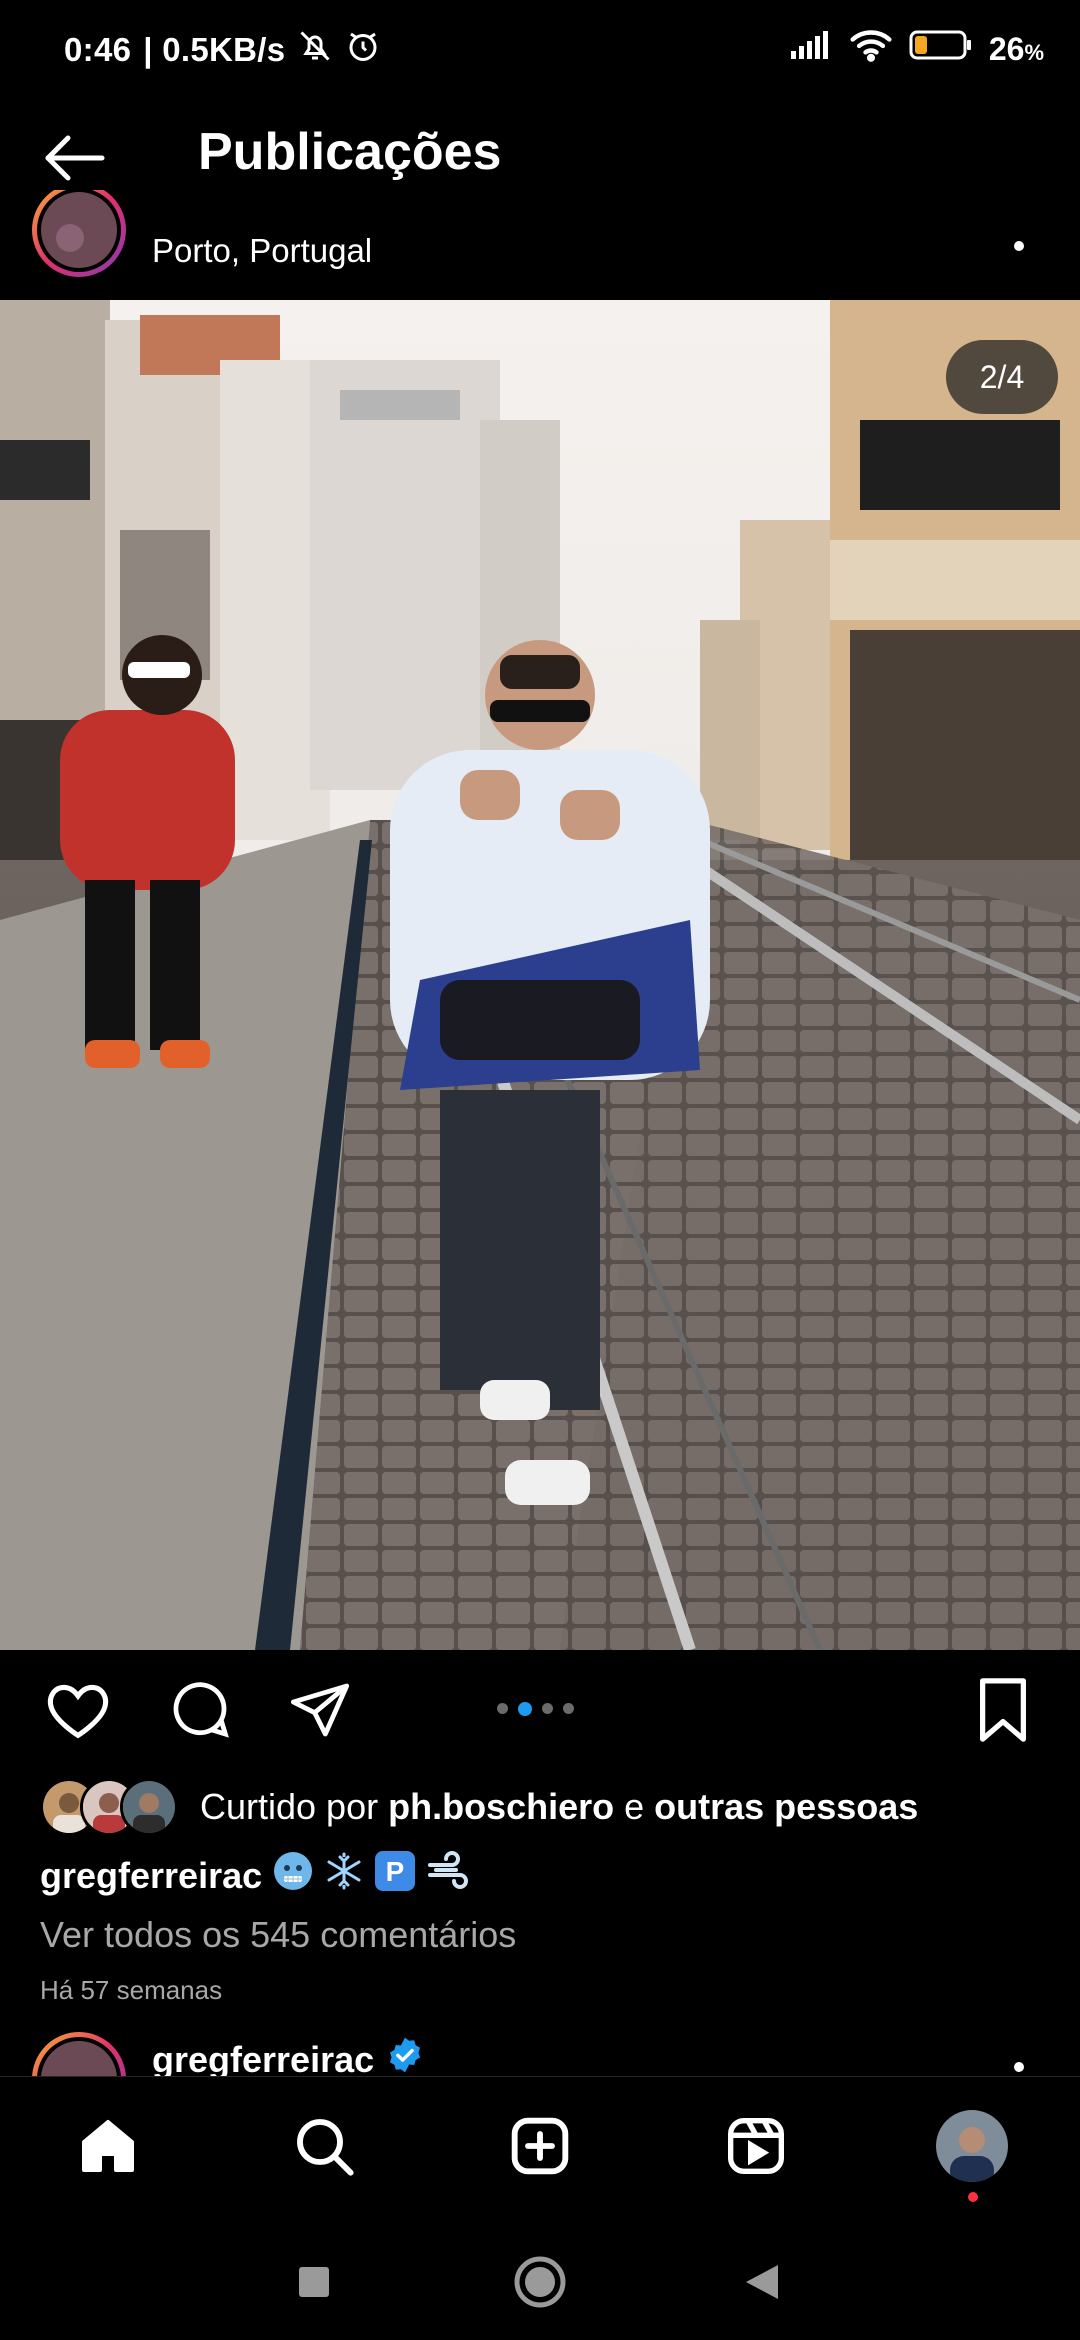 The width and height of the screenshot is (1080, 2340). I want to click on view-comments-link: Ver todos os 545 comentários, so click(278, 1935).